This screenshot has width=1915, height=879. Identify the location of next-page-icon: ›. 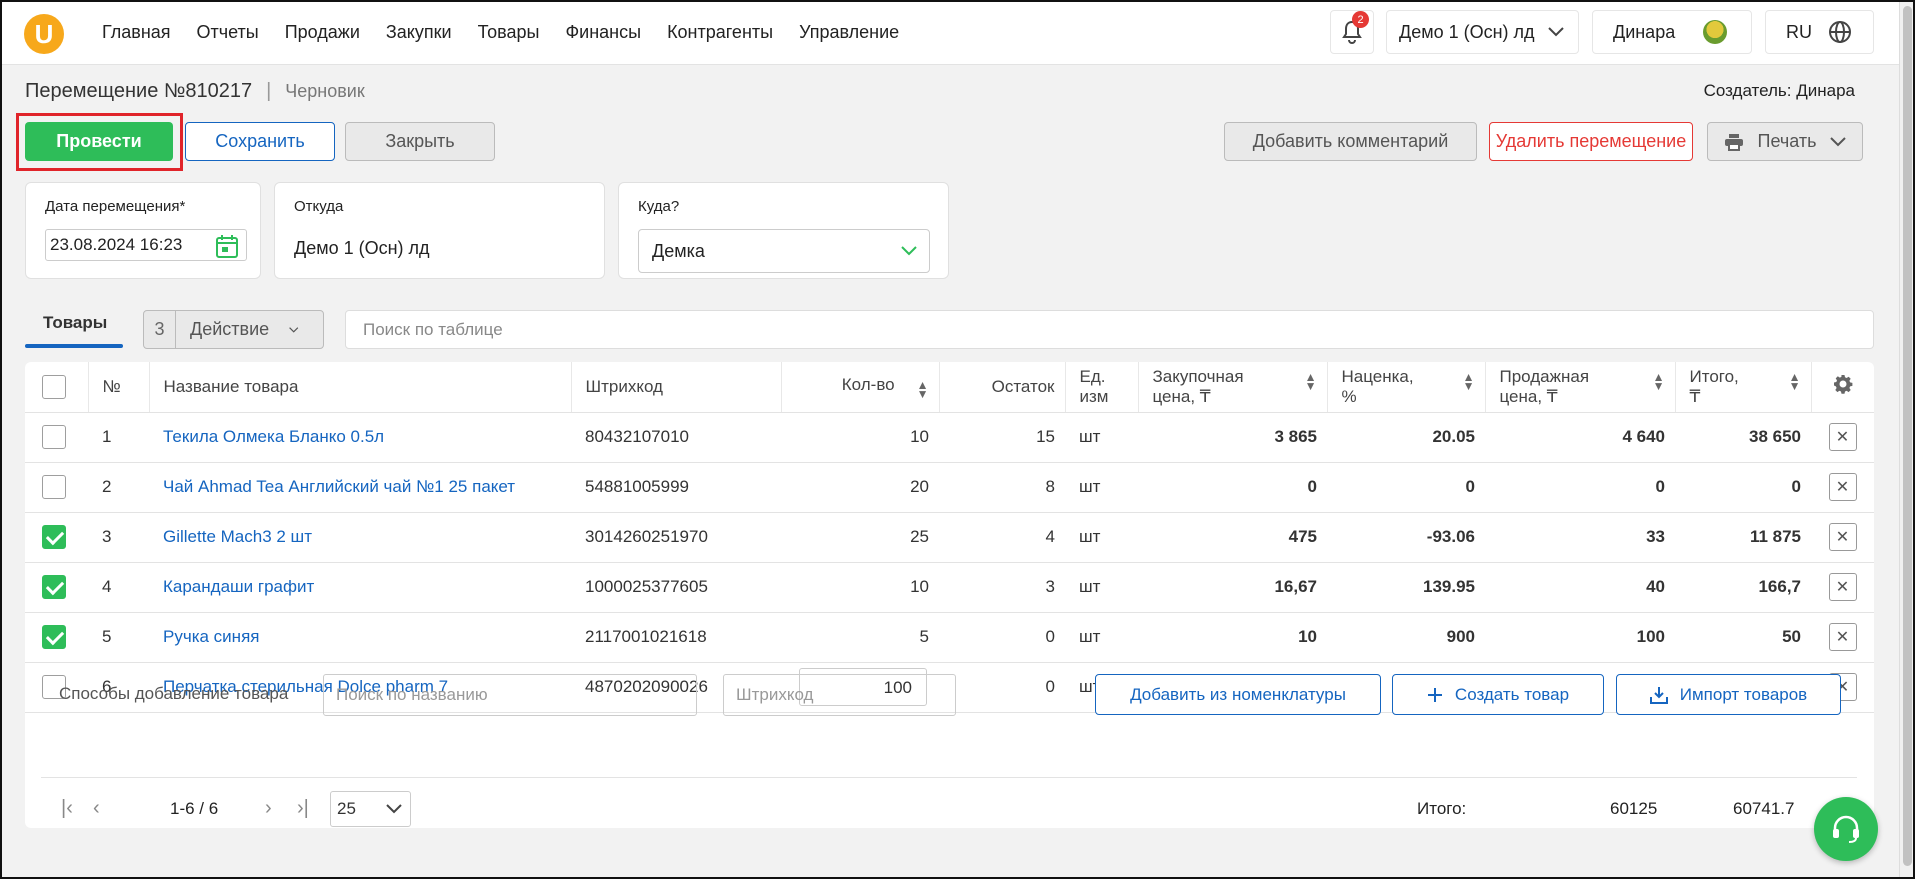
(268, 808).